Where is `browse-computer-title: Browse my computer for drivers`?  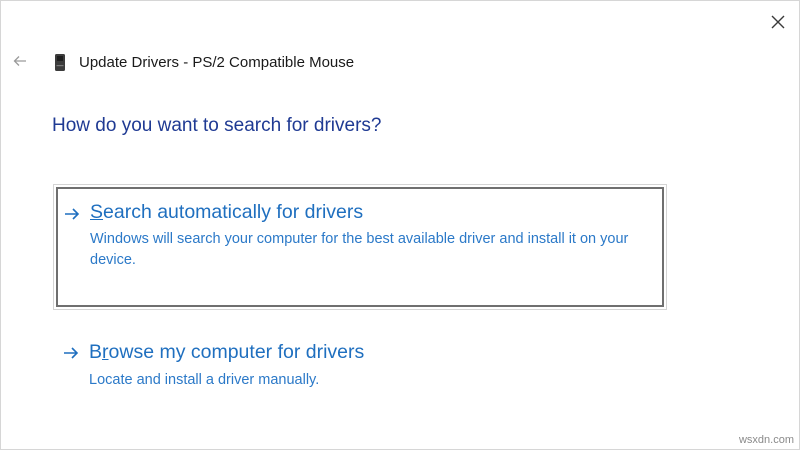 browse-computer-title: Browse my computer for drivers is located at coordinates (226, 352).